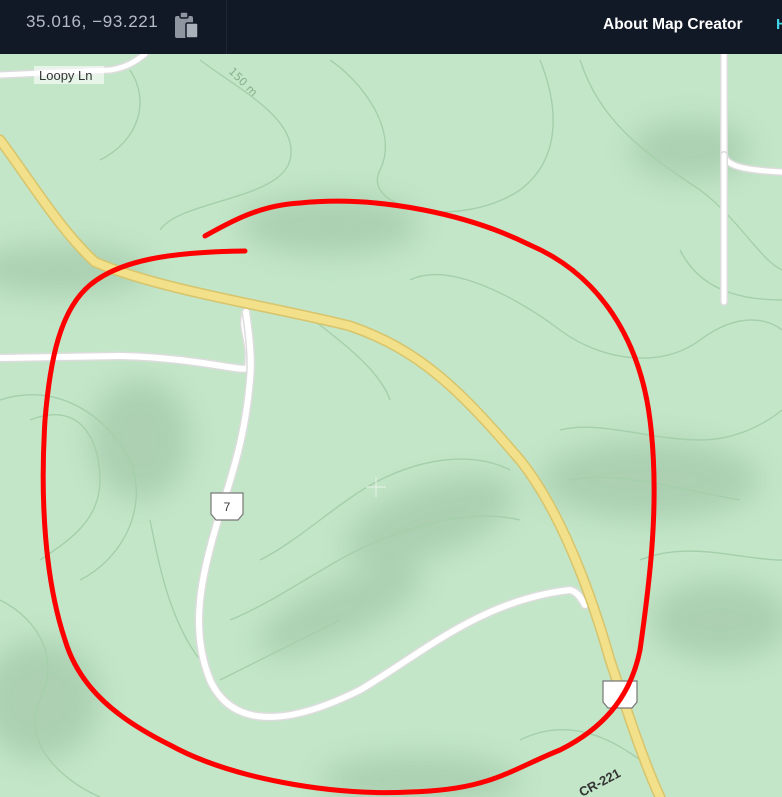 Image resolution: width=782 pixels, height=797 pixels. What do you see at coordinates (66, 75) in the screenshot?
I see `loopy-ln-label: Loopy Ln` at bounding box center [66, 75].